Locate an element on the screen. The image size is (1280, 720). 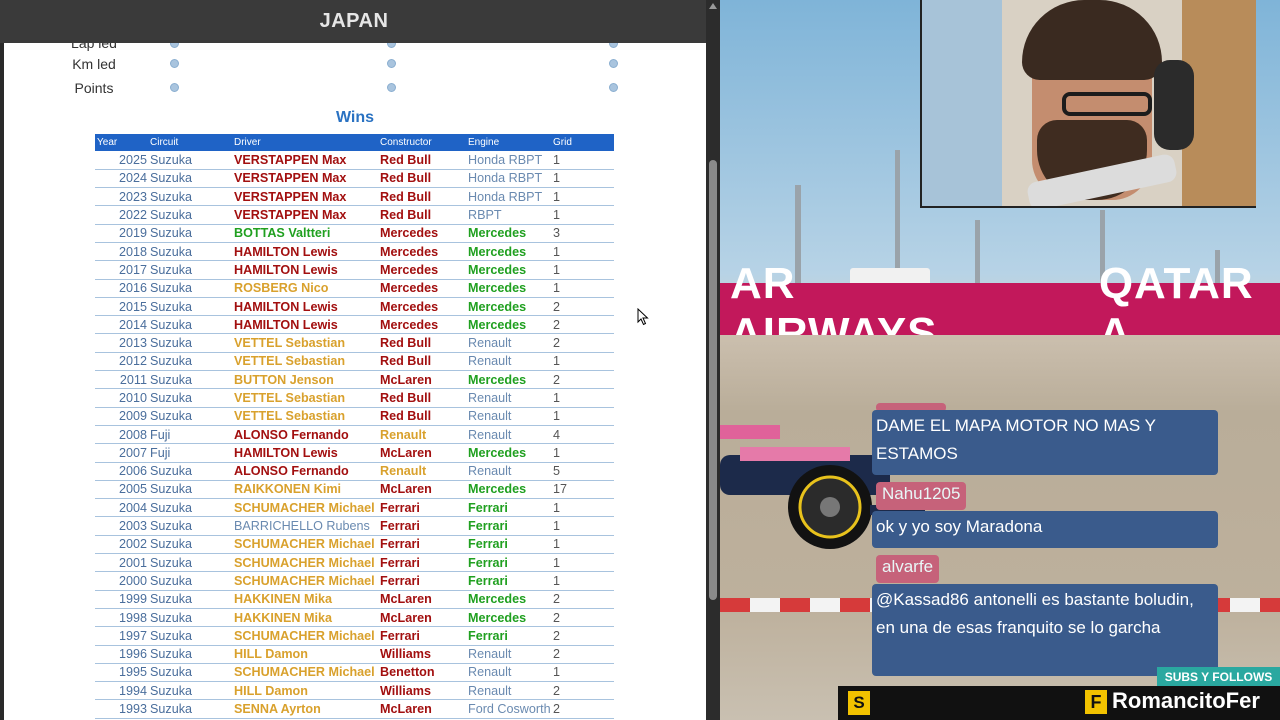
engine-link: RBPT is located at coordinates (508, 215).